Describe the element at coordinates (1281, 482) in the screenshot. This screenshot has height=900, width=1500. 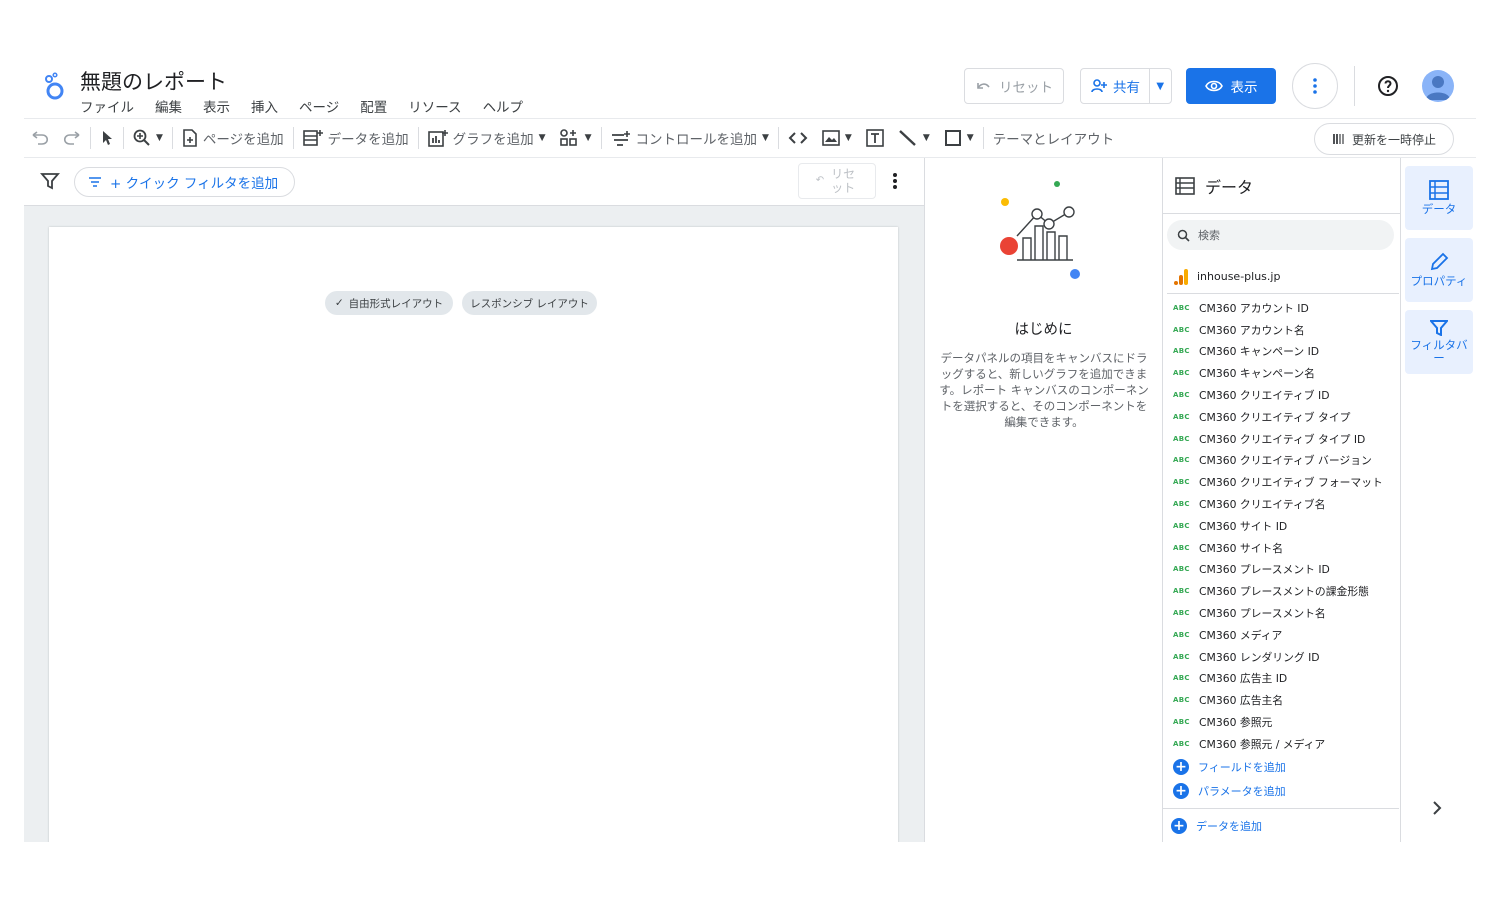
I see `field-item: ABC CM360 クリエイティブ フォーマット` at that location.